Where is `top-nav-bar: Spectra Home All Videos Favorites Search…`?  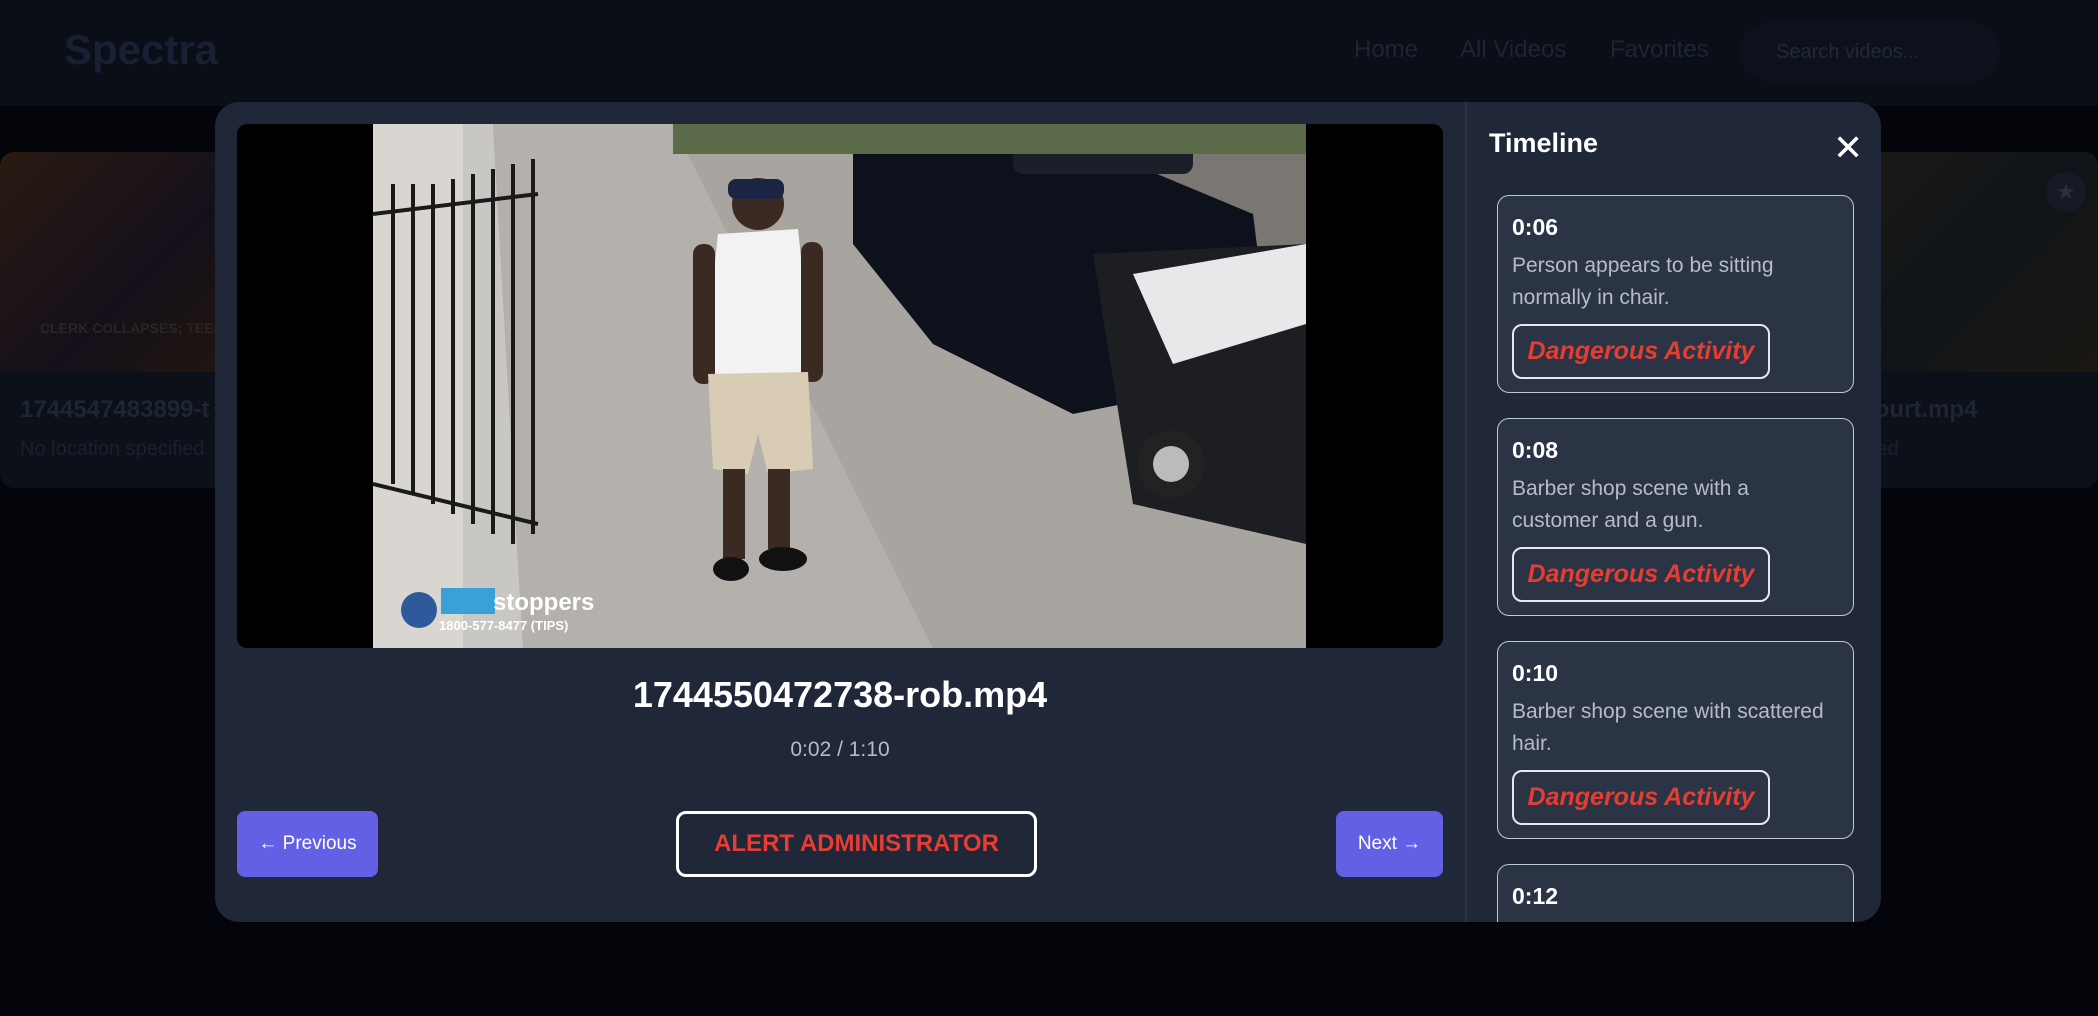
top-nav-bar: Spectra Home All Videos Favorites Search… is located at coordinates (1049, 53).